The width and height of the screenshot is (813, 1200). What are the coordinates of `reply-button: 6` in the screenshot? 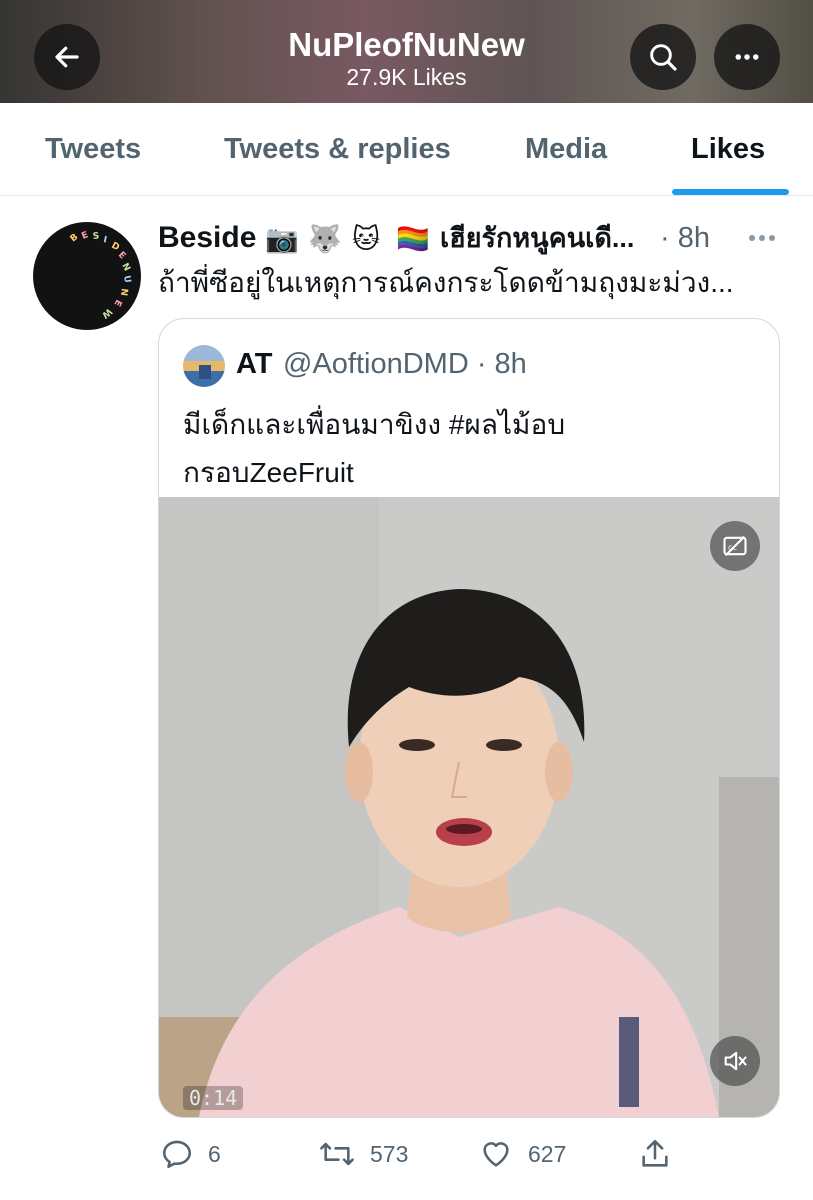 It's located at (190, 1154).